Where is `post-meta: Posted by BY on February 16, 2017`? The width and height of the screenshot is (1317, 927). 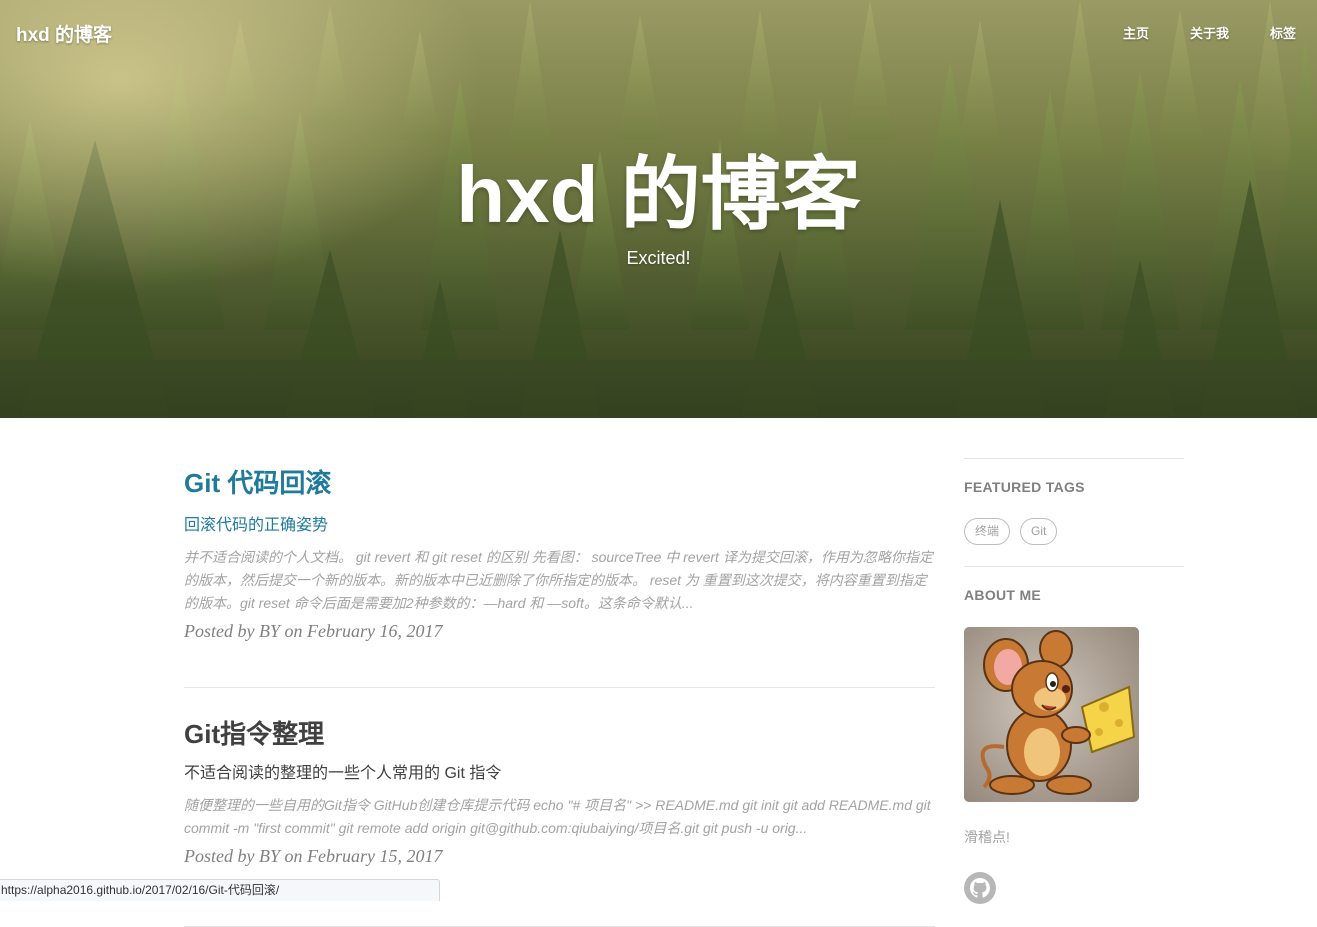 post-meta: Posted by BY on February 16, 2017 is located at coordinates (313, 631).